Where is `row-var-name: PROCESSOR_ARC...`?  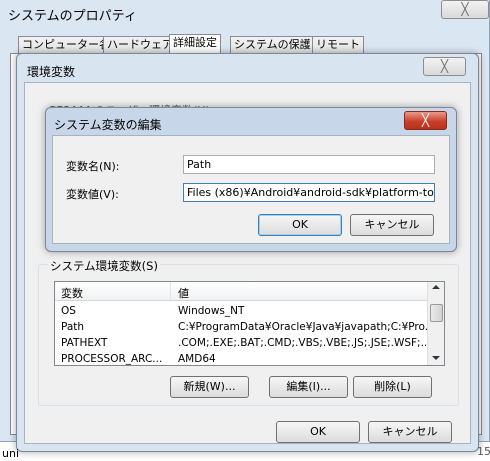 row-var-name: PROCESSOR_ARC... is located at coordinates (112, 359).